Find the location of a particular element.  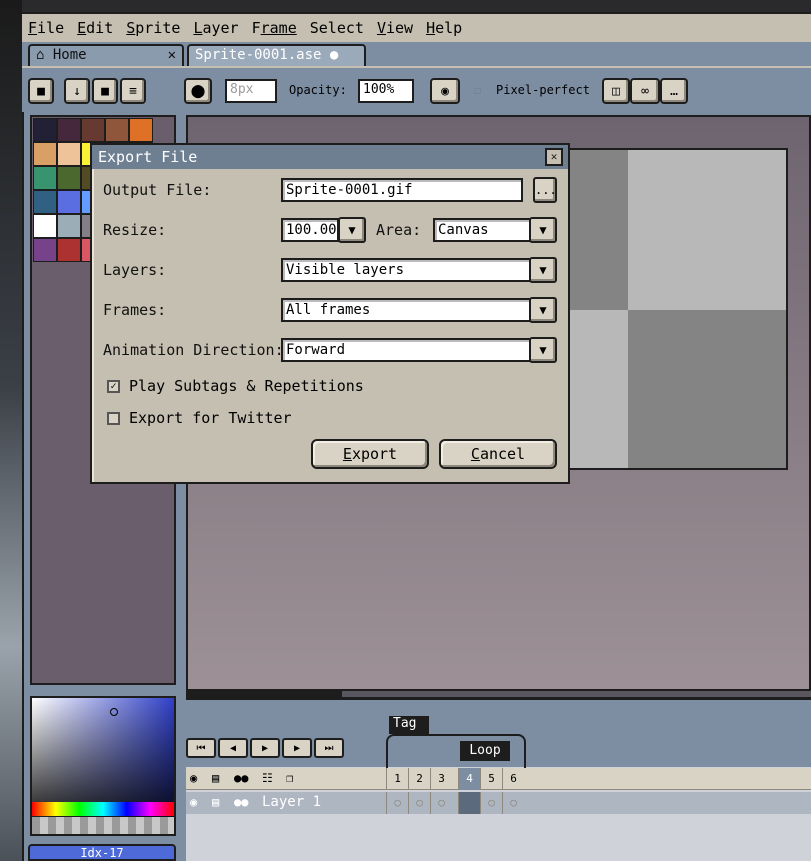

layer-row: ◉ ▤ ●● Layer 1 ○ ○ ○ ○ ○ is located at coordinates (498, 803).